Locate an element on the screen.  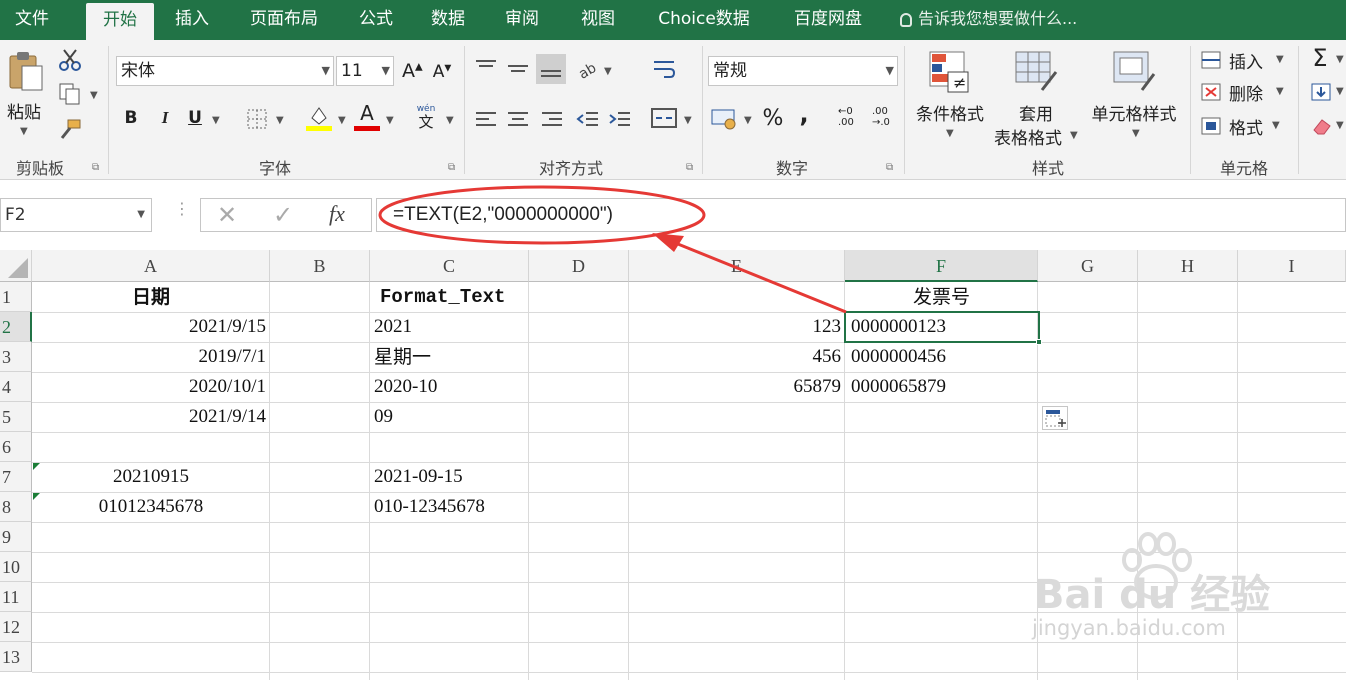
accounting-dropdown-icon: ▼ is located at coordinates (748, 120).